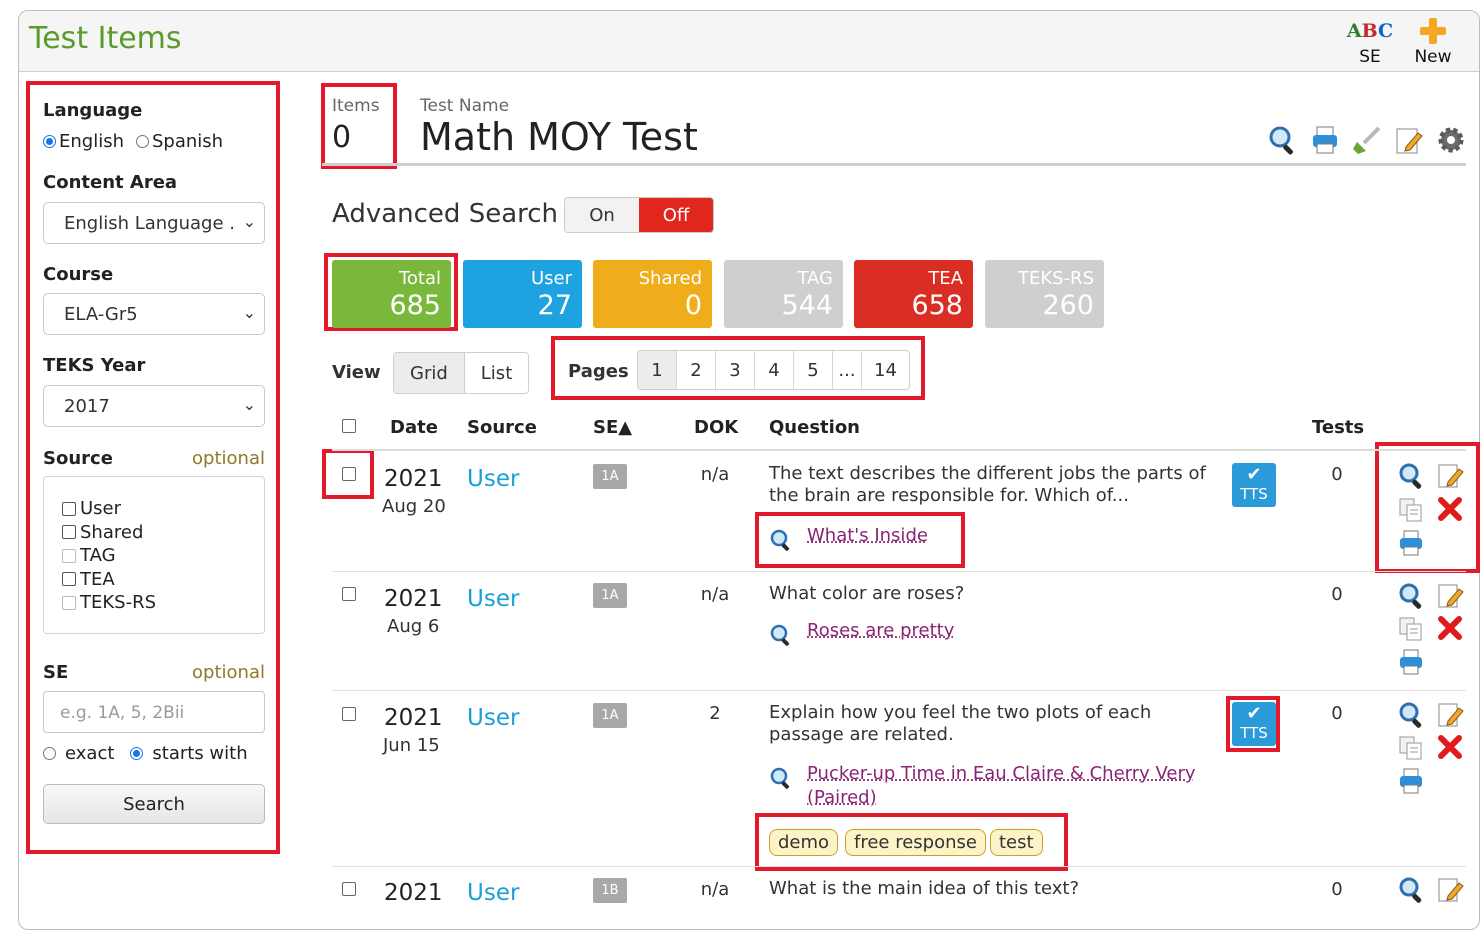 The height and width of the screenshot is (930, 1482). Describe the element at coordinates (1433, 31) in the screenshot. I see `plus-icon` at that location.